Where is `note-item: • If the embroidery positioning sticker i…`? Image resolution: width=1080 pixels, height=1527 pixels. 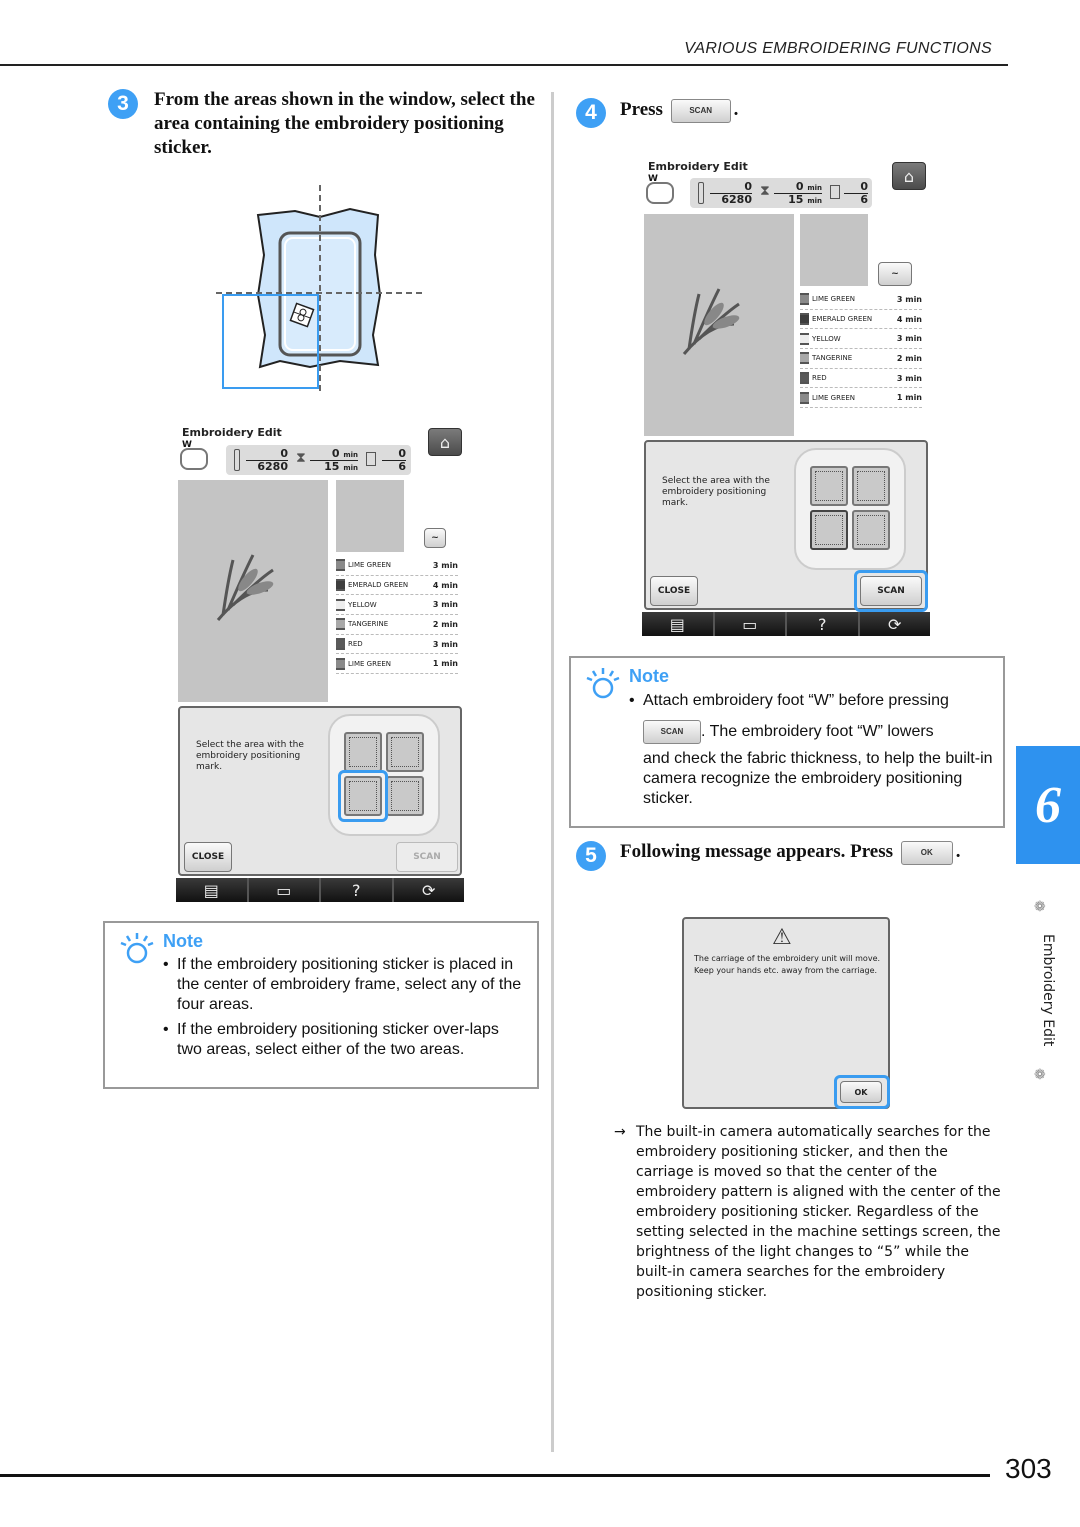
note-item: • If the embroidery positioning sticker i… is located at coordinates (342, 984).